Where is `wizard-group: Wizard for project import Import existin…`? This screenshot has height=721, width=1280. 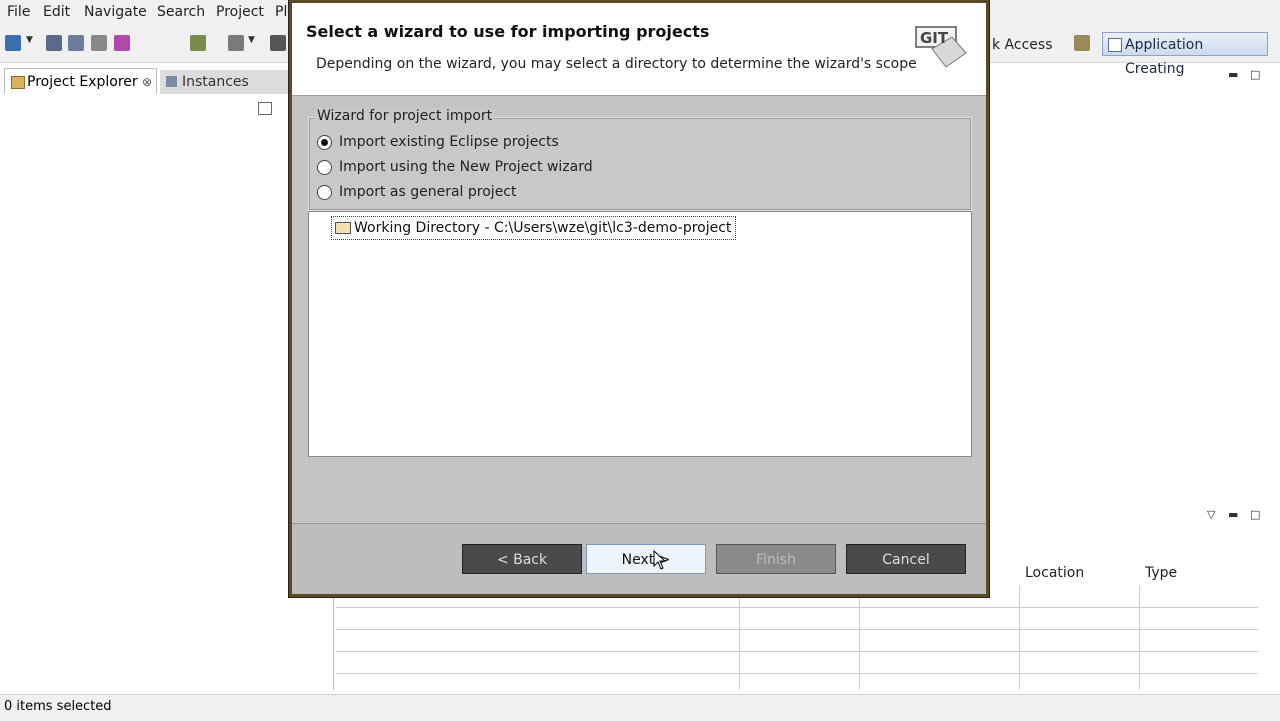
wizard-group: Wizard for project import Import existin… is located at coordinates (640, 159).